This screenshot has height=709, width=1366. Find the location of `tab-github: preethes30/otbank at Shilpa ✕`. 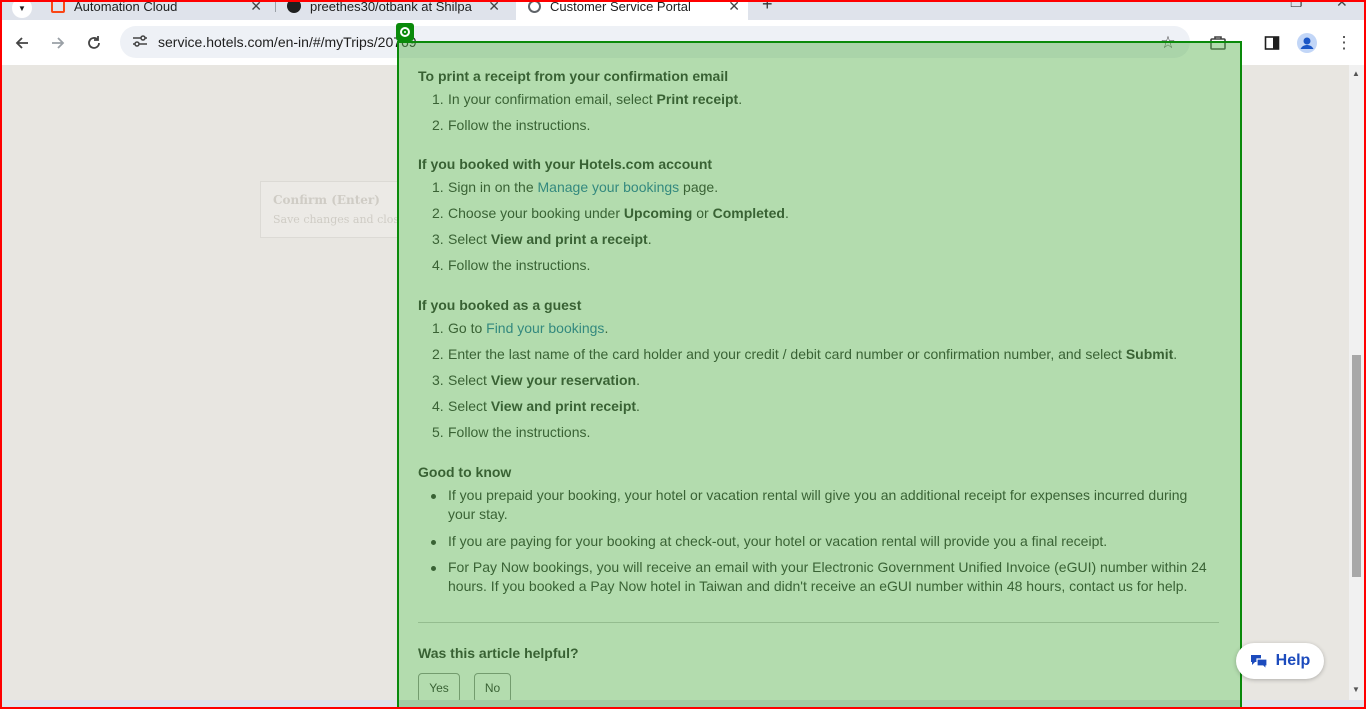

tab-github: preethes30/otbank at Shilpa ✕ is located at coordinates (394, 10).